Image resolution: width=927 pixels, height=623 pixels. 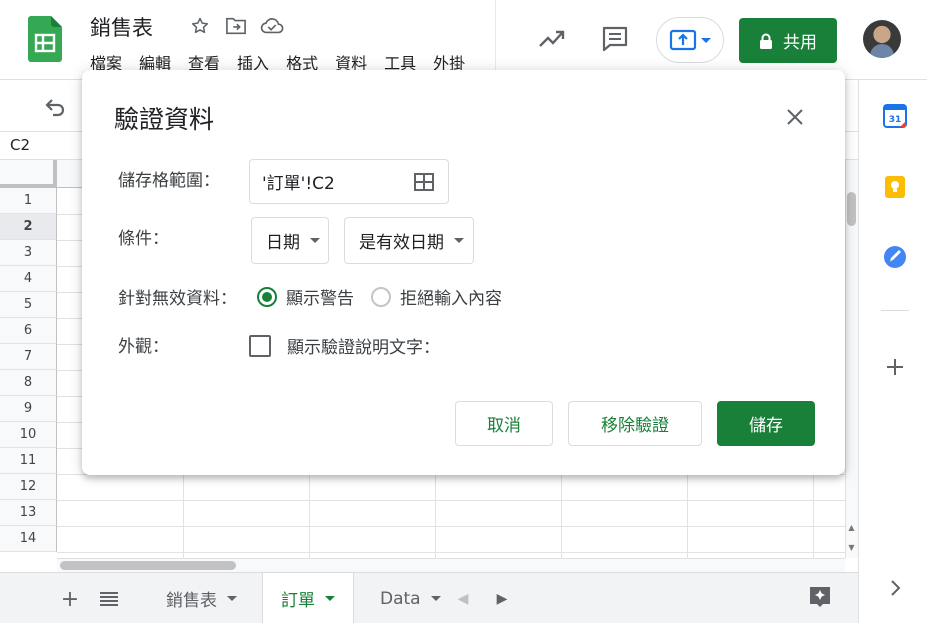 I want to click on range-input: '訂單'!C2, so click(x=349, y=181).